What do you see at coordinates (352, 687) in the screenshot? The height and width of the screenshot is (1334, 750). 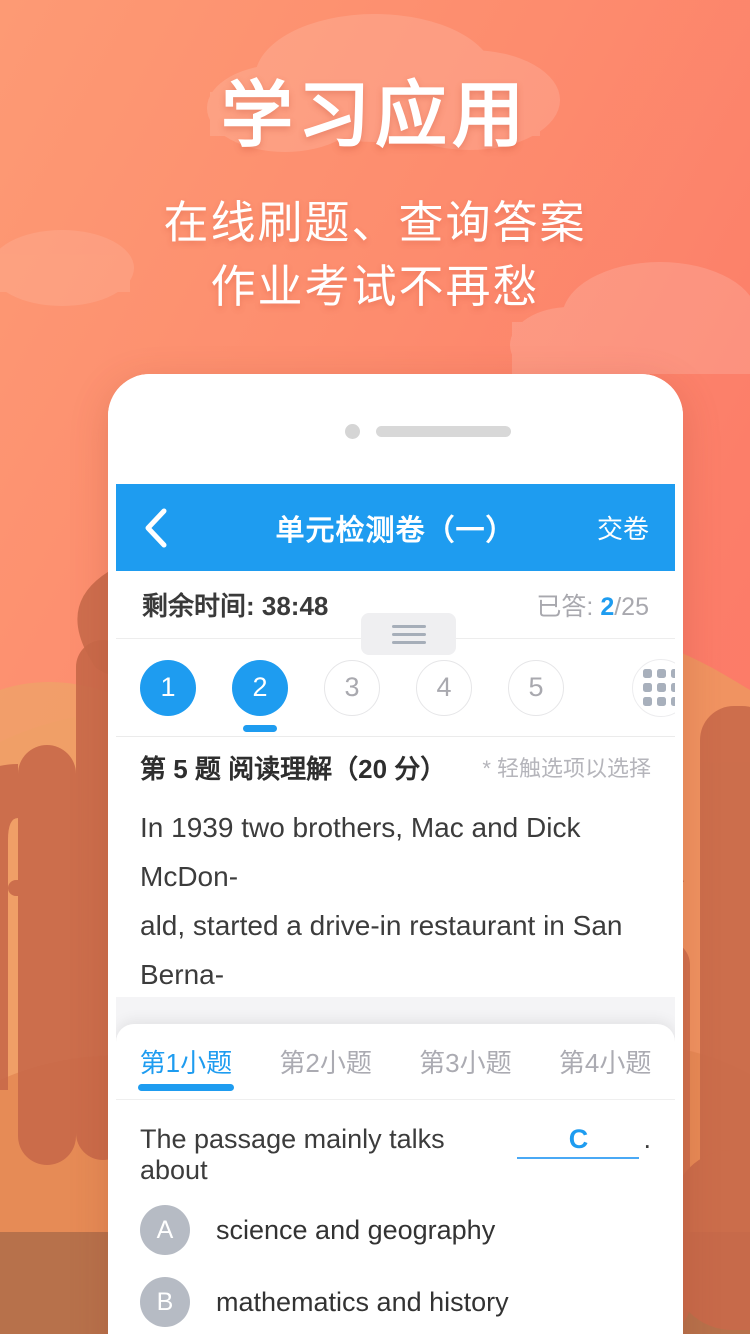 I see `pager-item-3: 3` at bounding box center [352, 687].